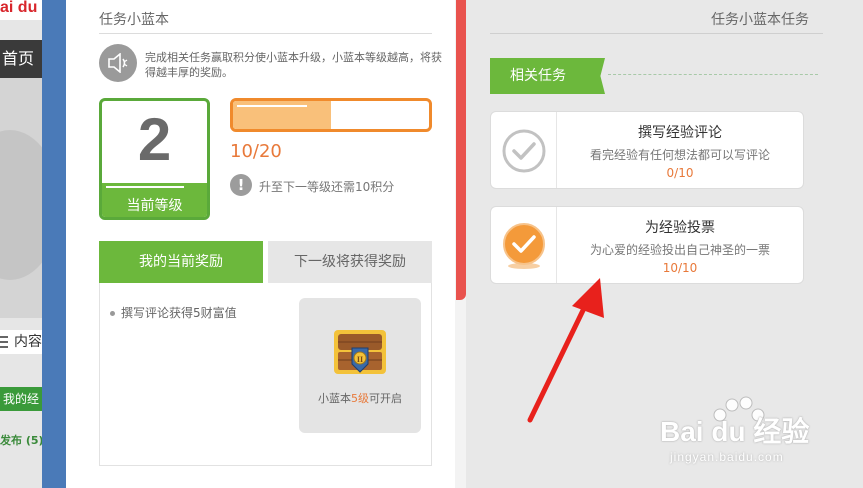 This screenshot has width=863, height=488. I want to click on tab-current-rewards: 我的当前奖励, so click(181, 262).